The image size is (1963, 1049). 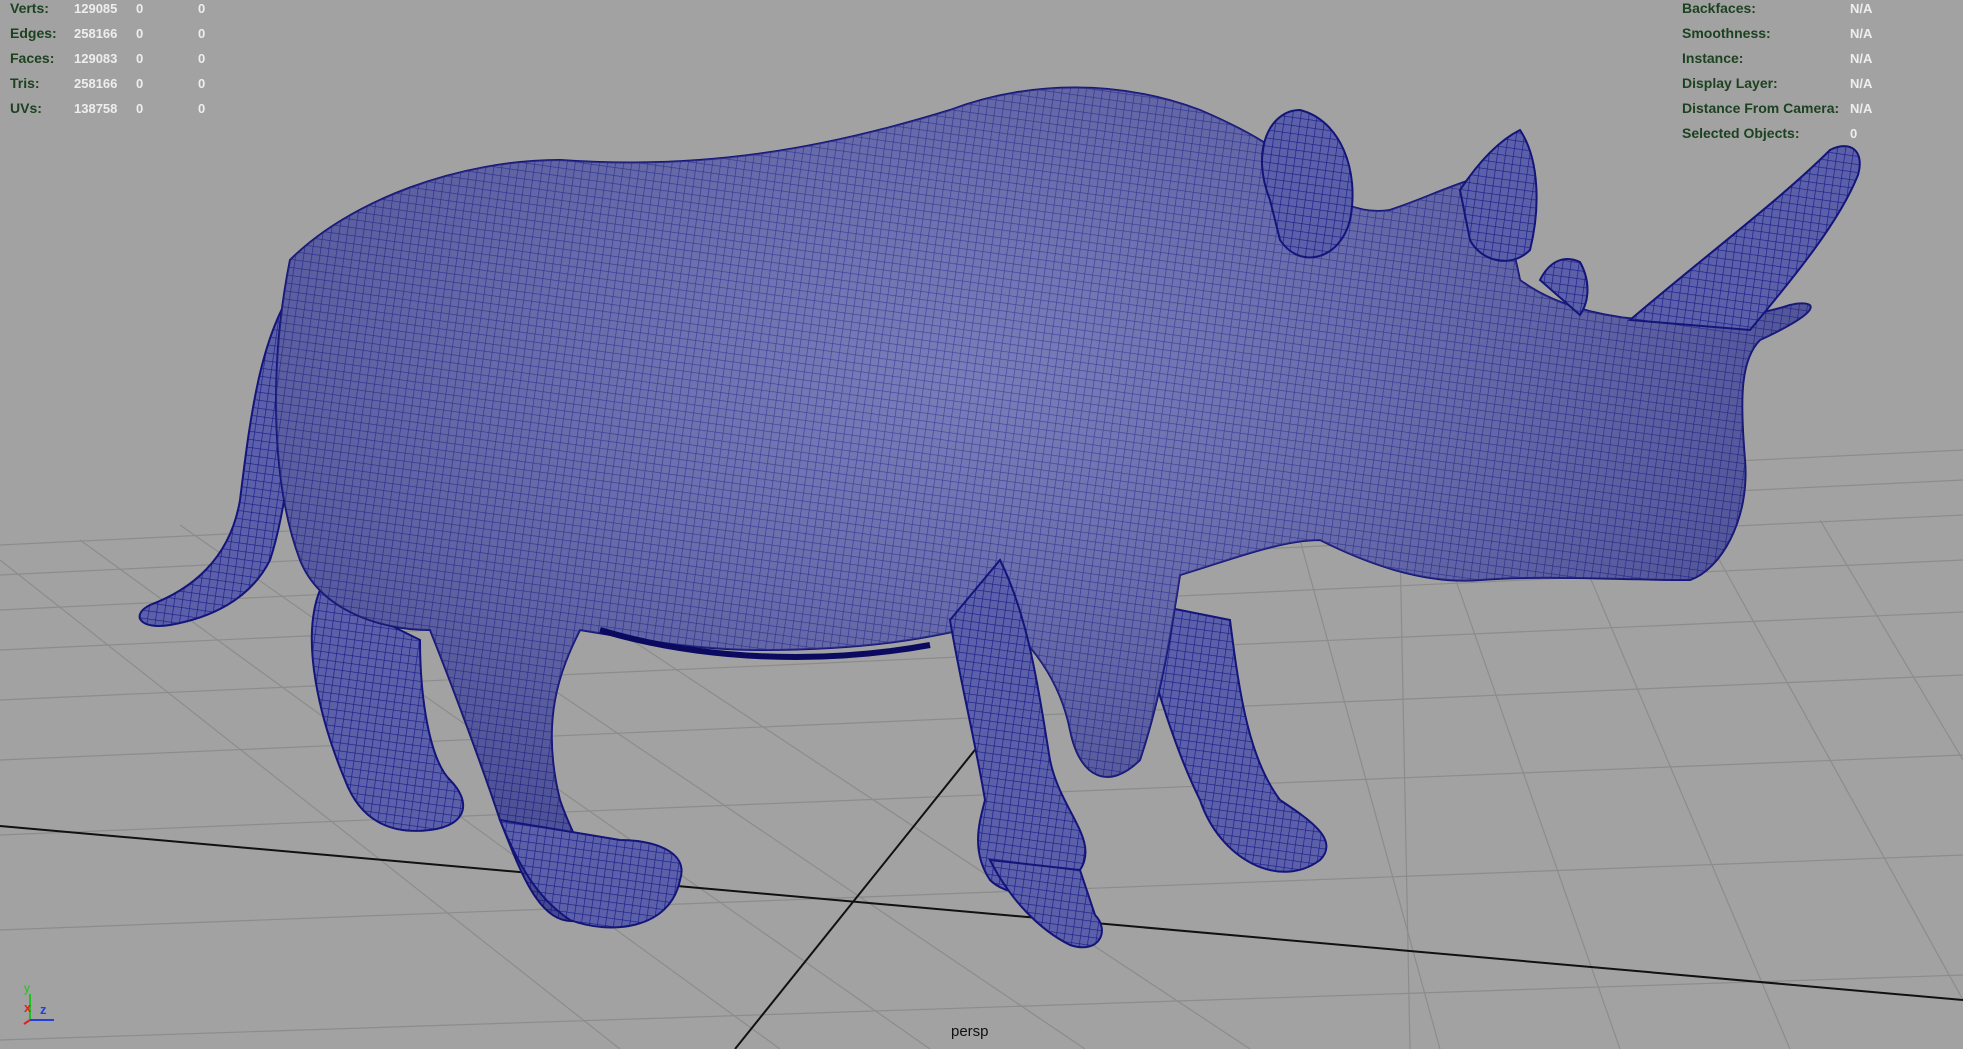 What do you see at coordinates (32, 58) in the screenshot?
I see `stat-label: Faces:` at bounding box center [32, 58].